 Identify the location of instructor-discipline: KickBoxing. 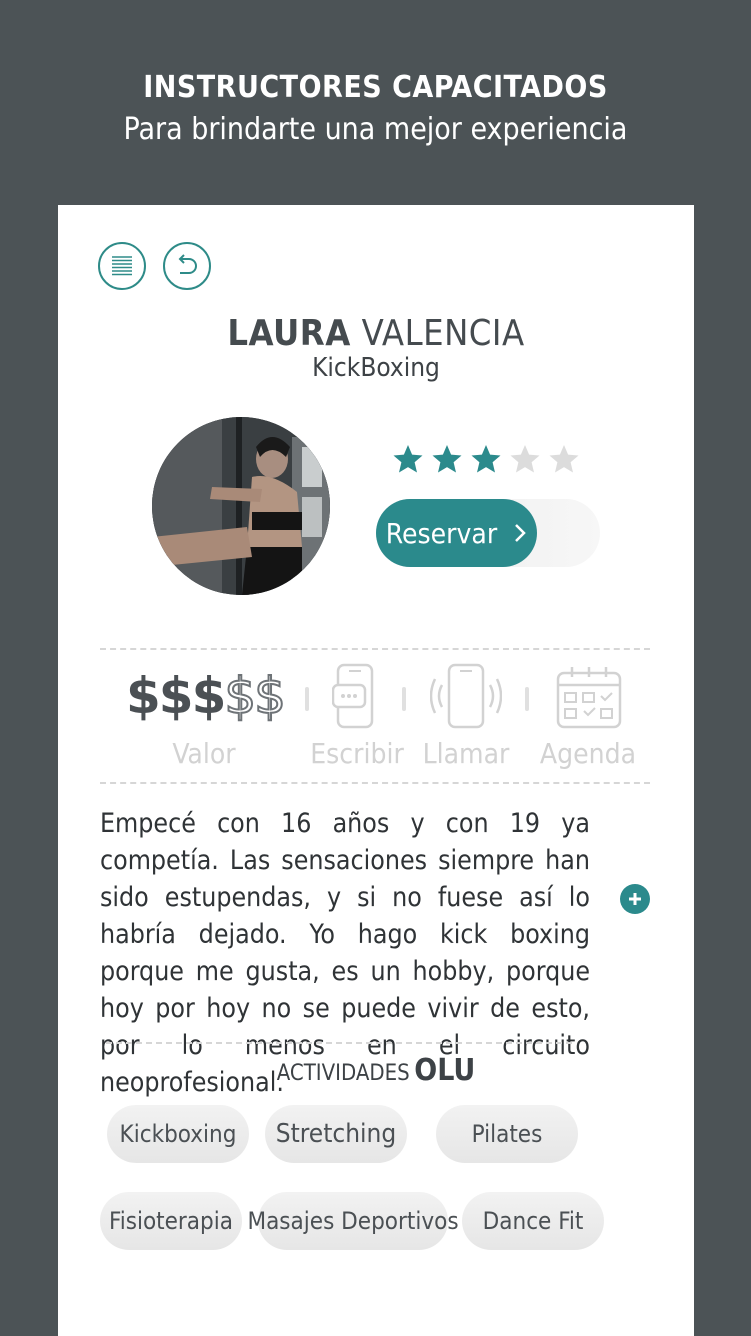
(376, 368).